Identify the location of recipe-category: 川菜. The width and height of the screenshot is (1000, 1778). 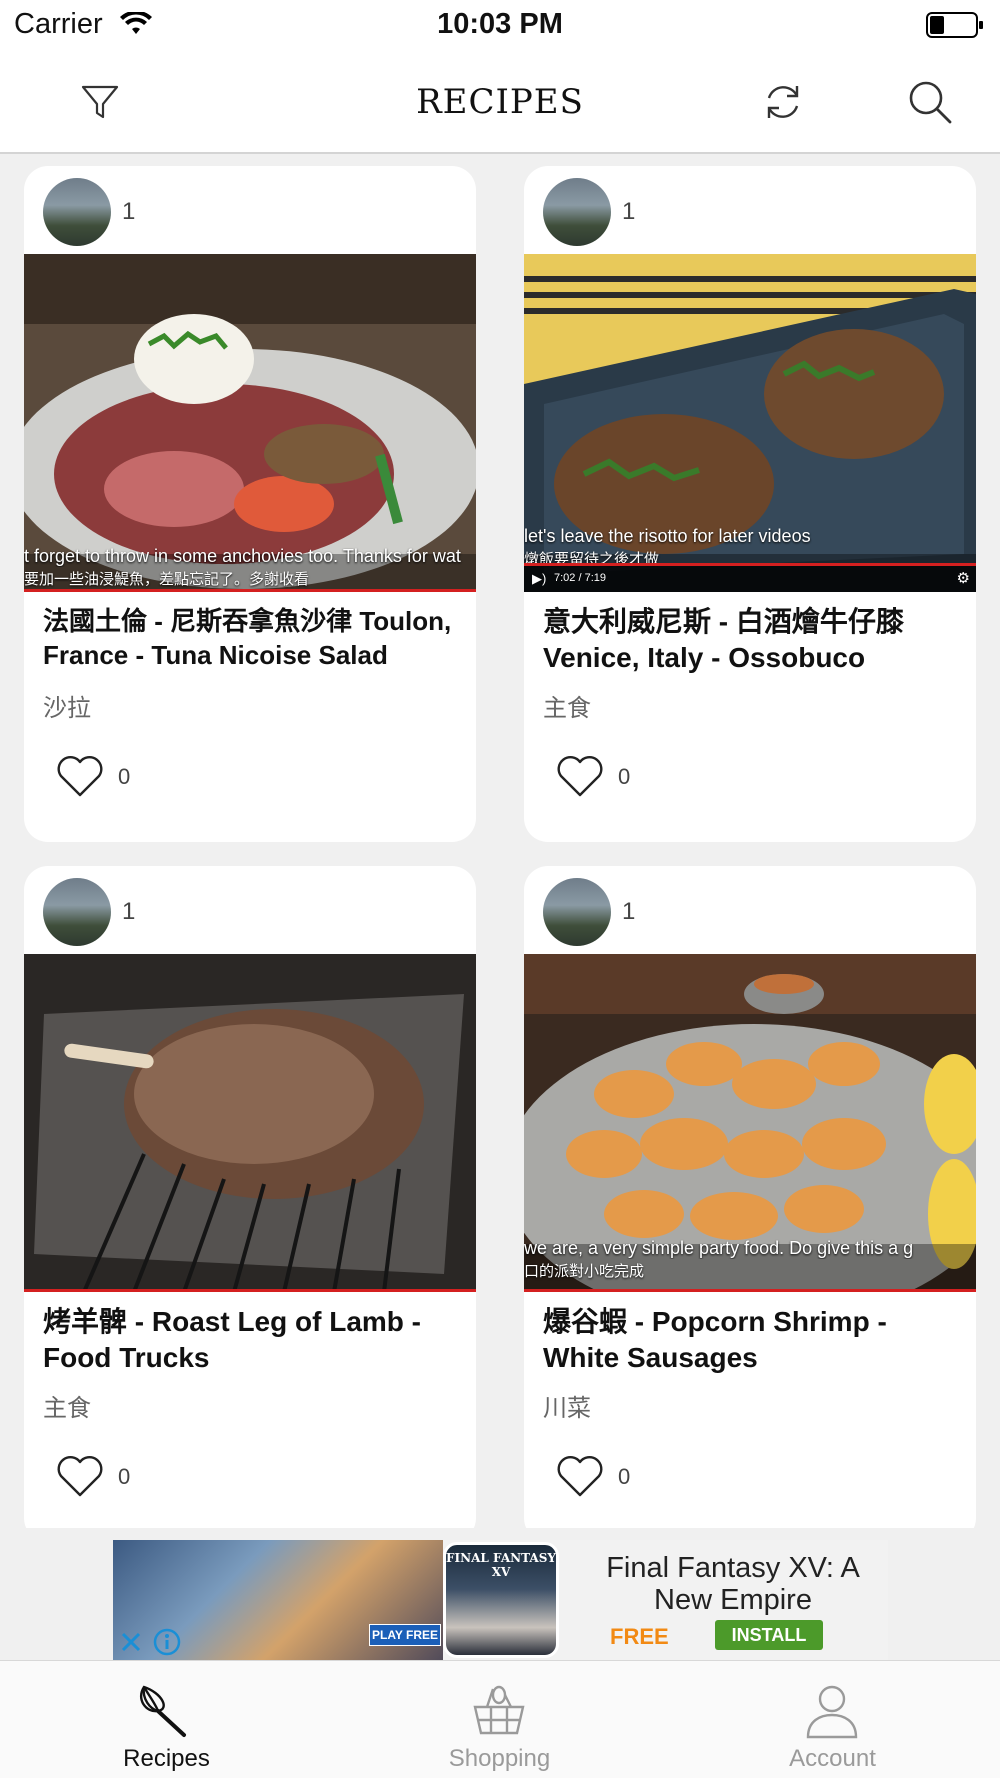
(567, 1408).